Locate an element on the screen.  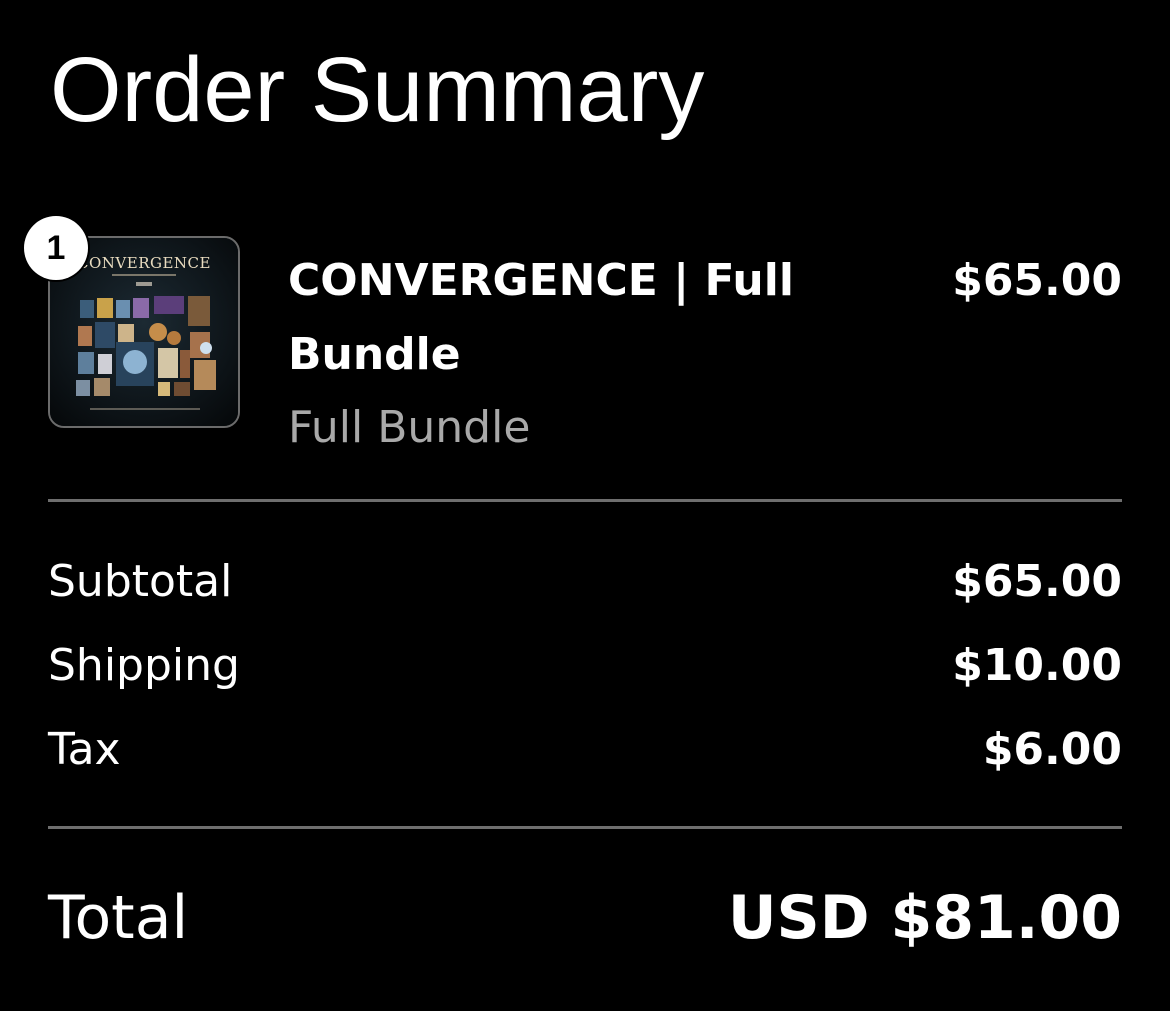
tax-row: Tax $6.00 is located at coordinates (585, 750).